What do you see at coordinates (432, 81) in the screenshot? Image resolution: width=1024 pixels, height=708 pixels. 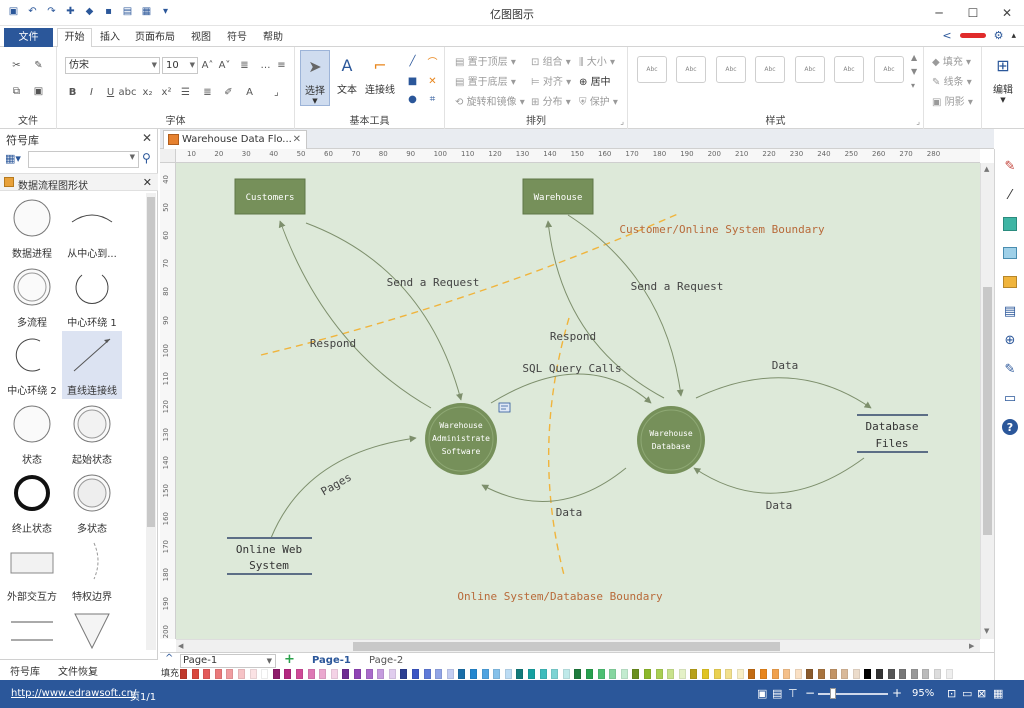 I see `cross-tool-icon: ✕` at bounding box center [432, 81].